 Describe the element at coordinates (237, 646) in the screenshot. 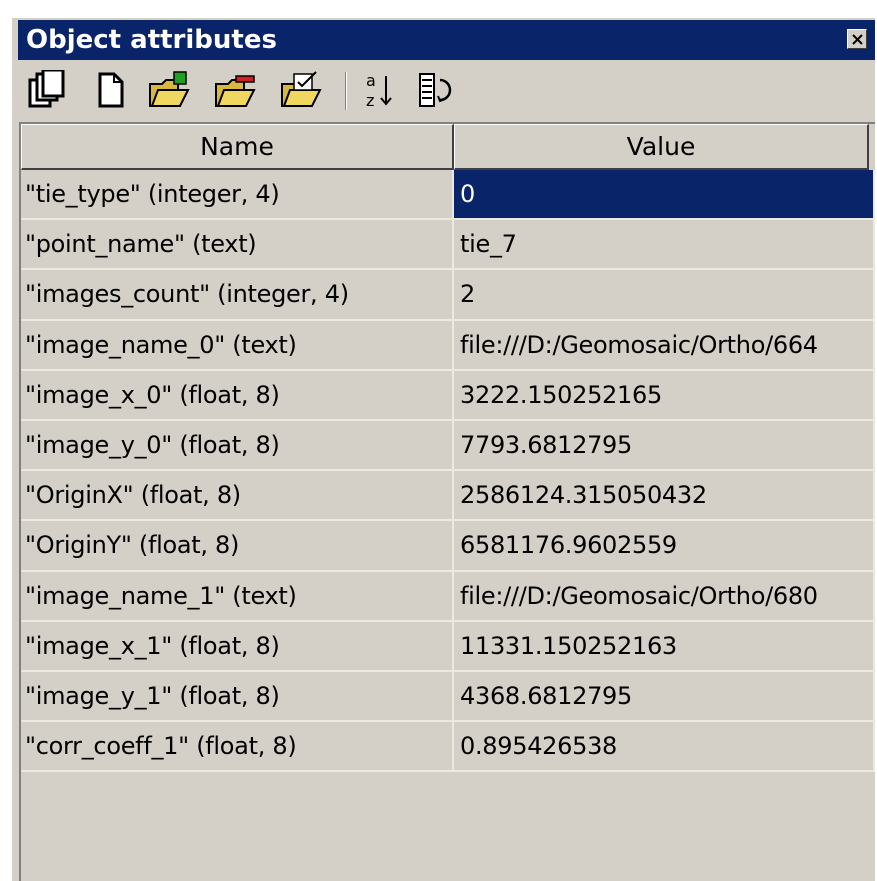

I see `attribute-name-cell: "image_x_1" (float, 8)` at that location.